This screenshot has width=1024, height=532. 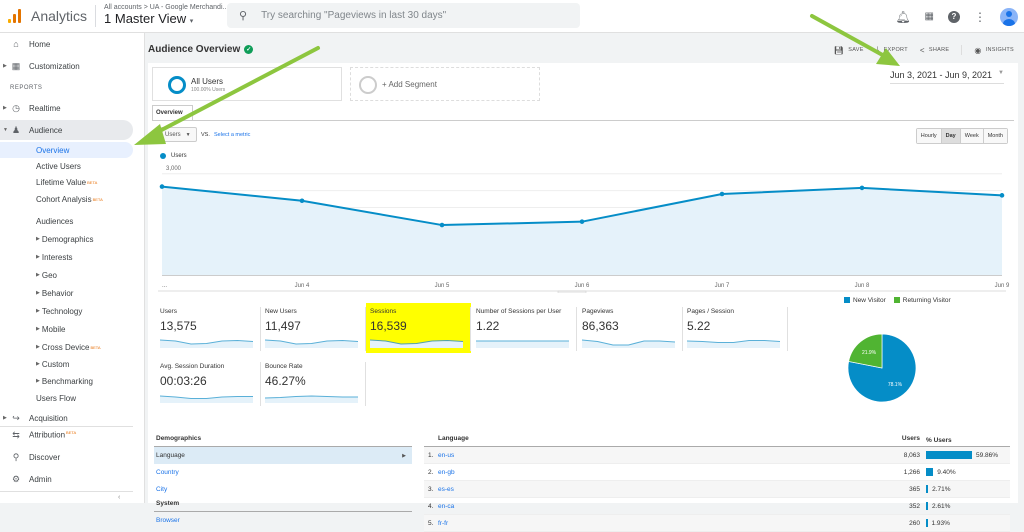 I want to click on column-pct-users: % Users, so click(x=939, y=440).